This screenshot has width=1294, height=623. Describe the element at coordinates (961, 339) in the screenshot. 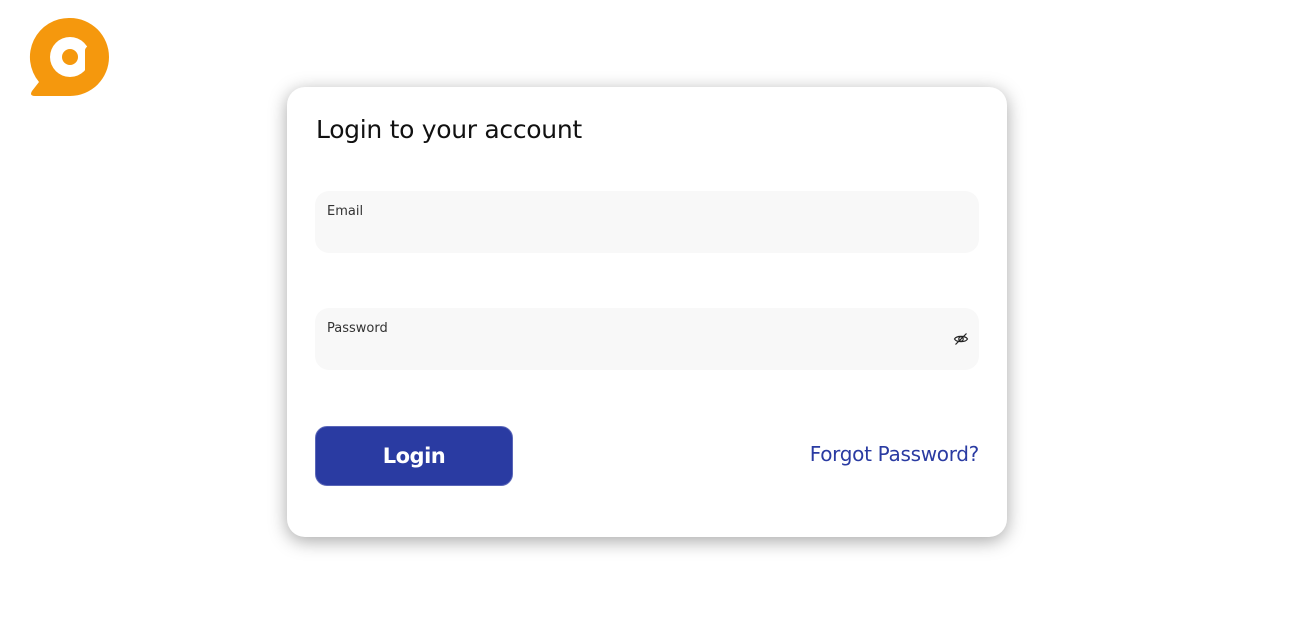

I see `eye-slash-icon` at that location.